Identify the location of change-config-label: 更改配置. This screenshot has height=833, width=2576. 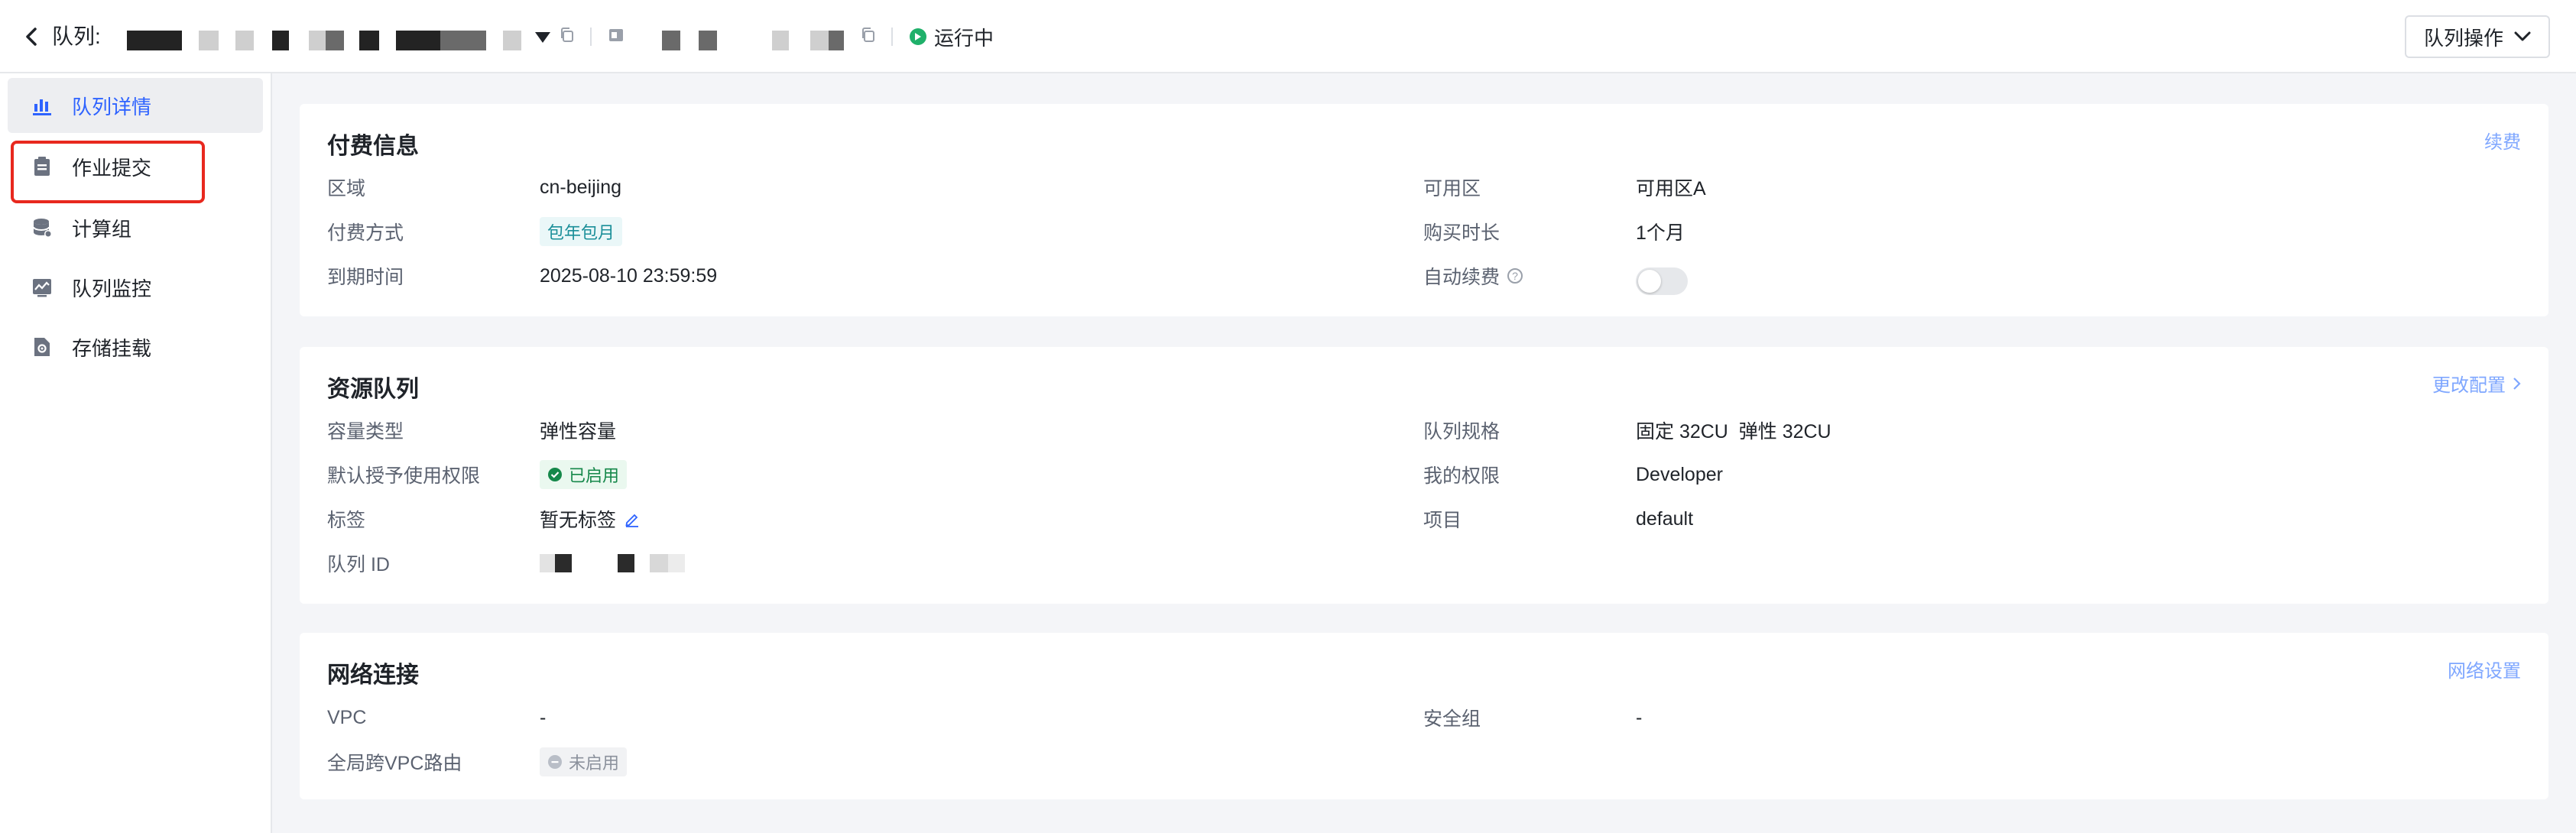
(2469, 385).